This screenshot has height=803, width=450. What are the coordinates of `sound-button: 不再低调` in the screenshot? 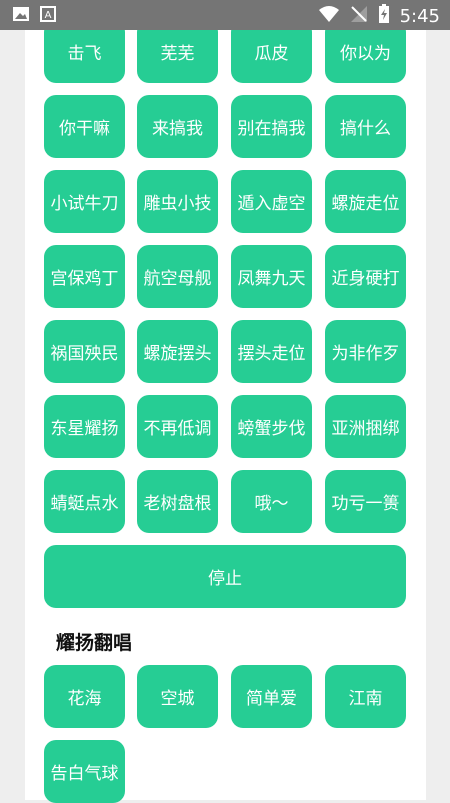 It's located at (177, 426).